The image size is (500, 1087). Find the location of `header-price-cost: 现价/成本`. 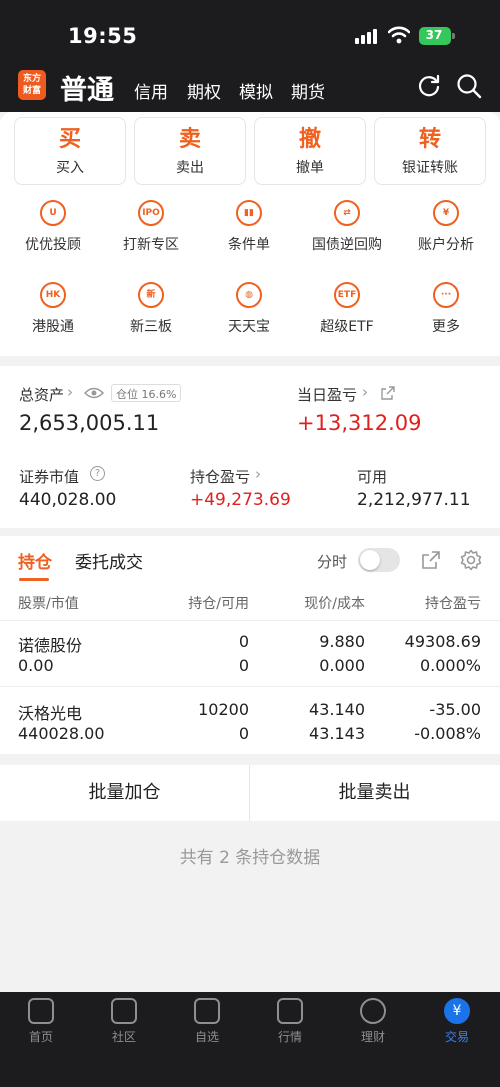

header-price-cost: 现价/成本 is located at coordinates (334, 604).